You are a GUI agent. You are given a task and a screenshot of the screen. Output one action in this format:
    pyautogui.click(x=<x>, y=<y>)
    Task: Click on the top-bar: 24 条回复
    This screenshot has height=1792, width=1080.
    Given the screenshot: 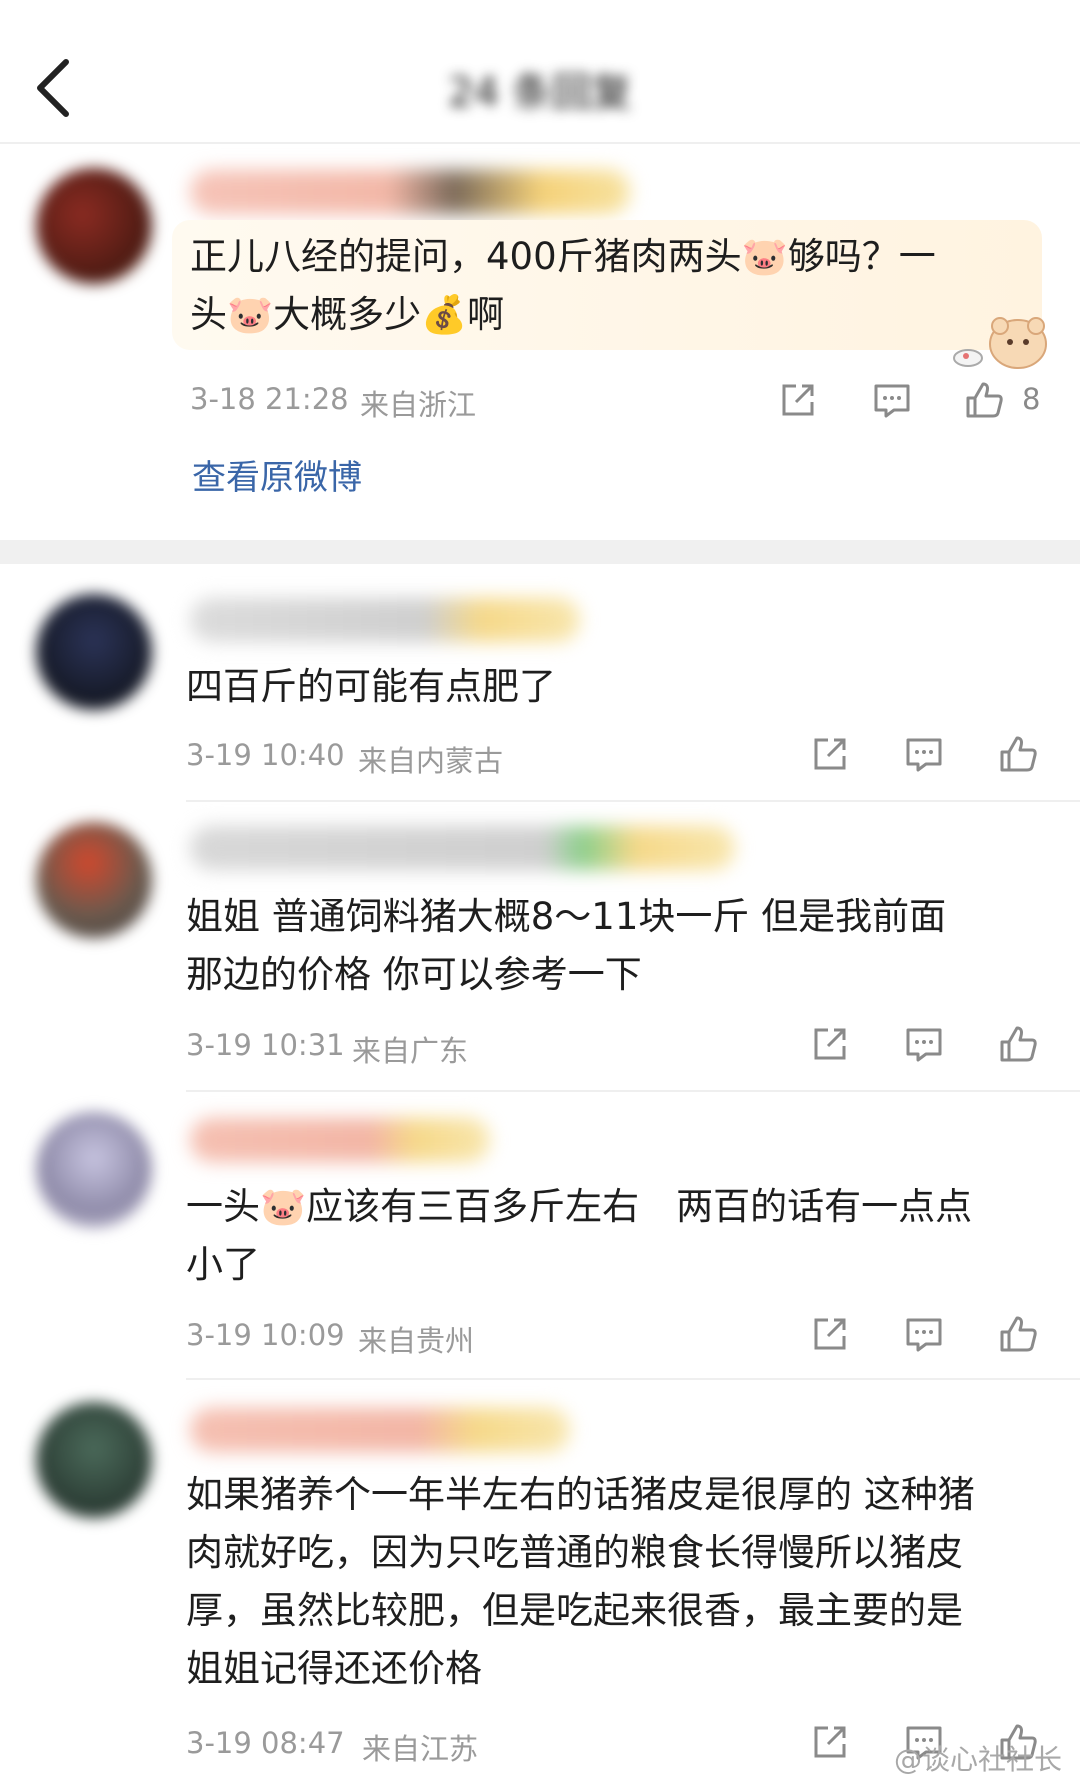 What is the action you would take?
    pyautogui.click(x=540, y=70)
    